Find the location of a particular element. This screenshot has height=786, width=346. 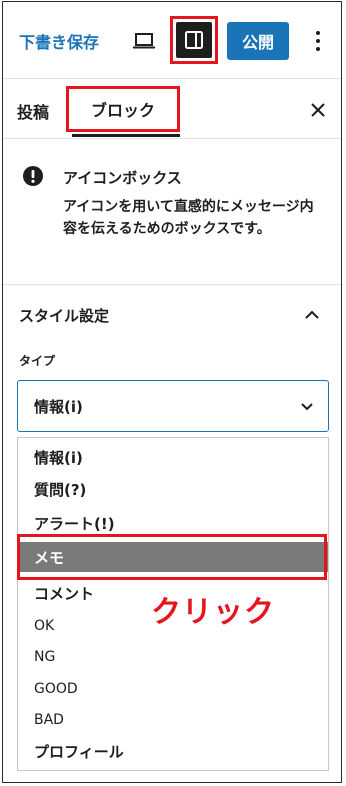

chevron-down-icon is located at coordinates (307, 407).